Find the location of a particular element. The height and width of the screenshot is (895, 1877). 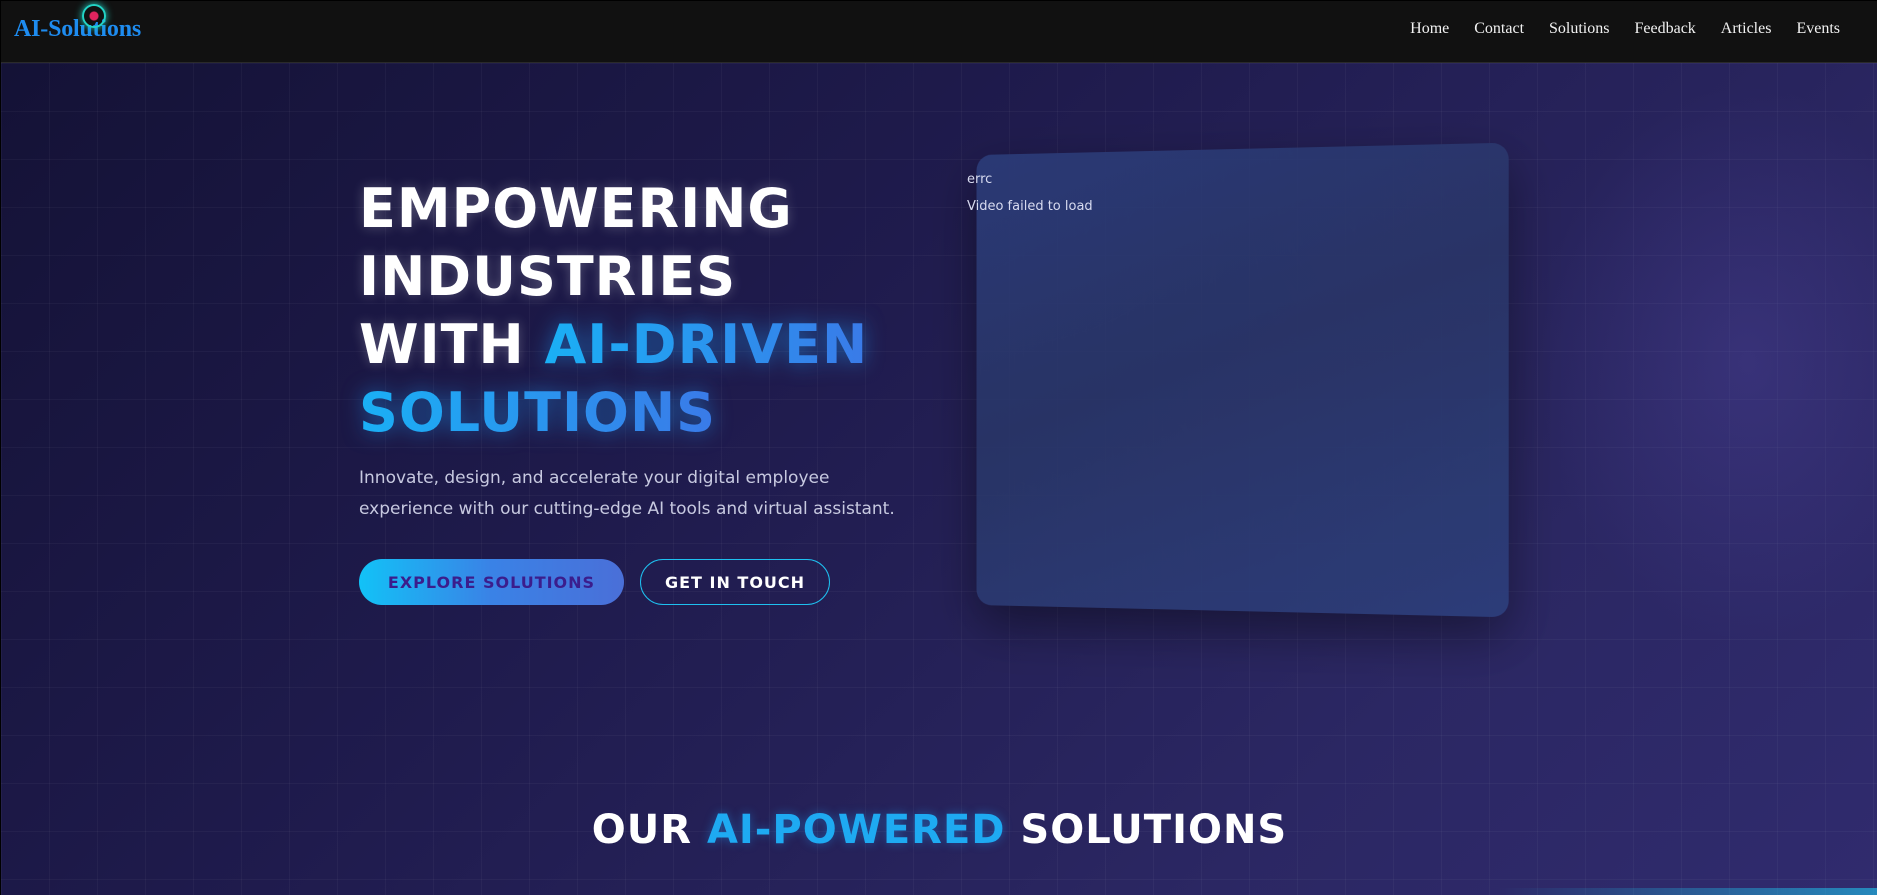

cursor-indicator-icon is located at coordinates (94, 16).